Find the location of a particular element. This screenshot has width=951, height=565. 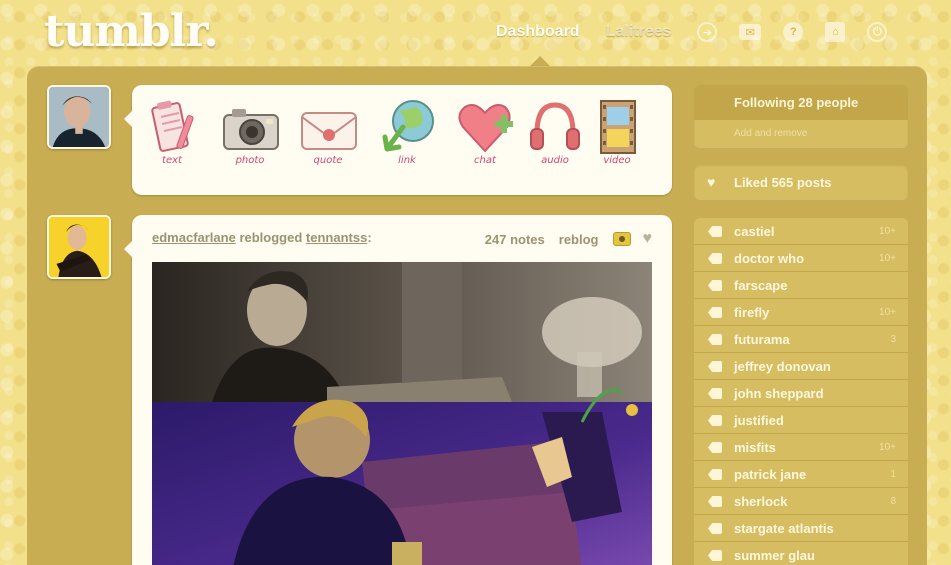

nav-dashboard: Dashboard is located at coordinates (538, 32).